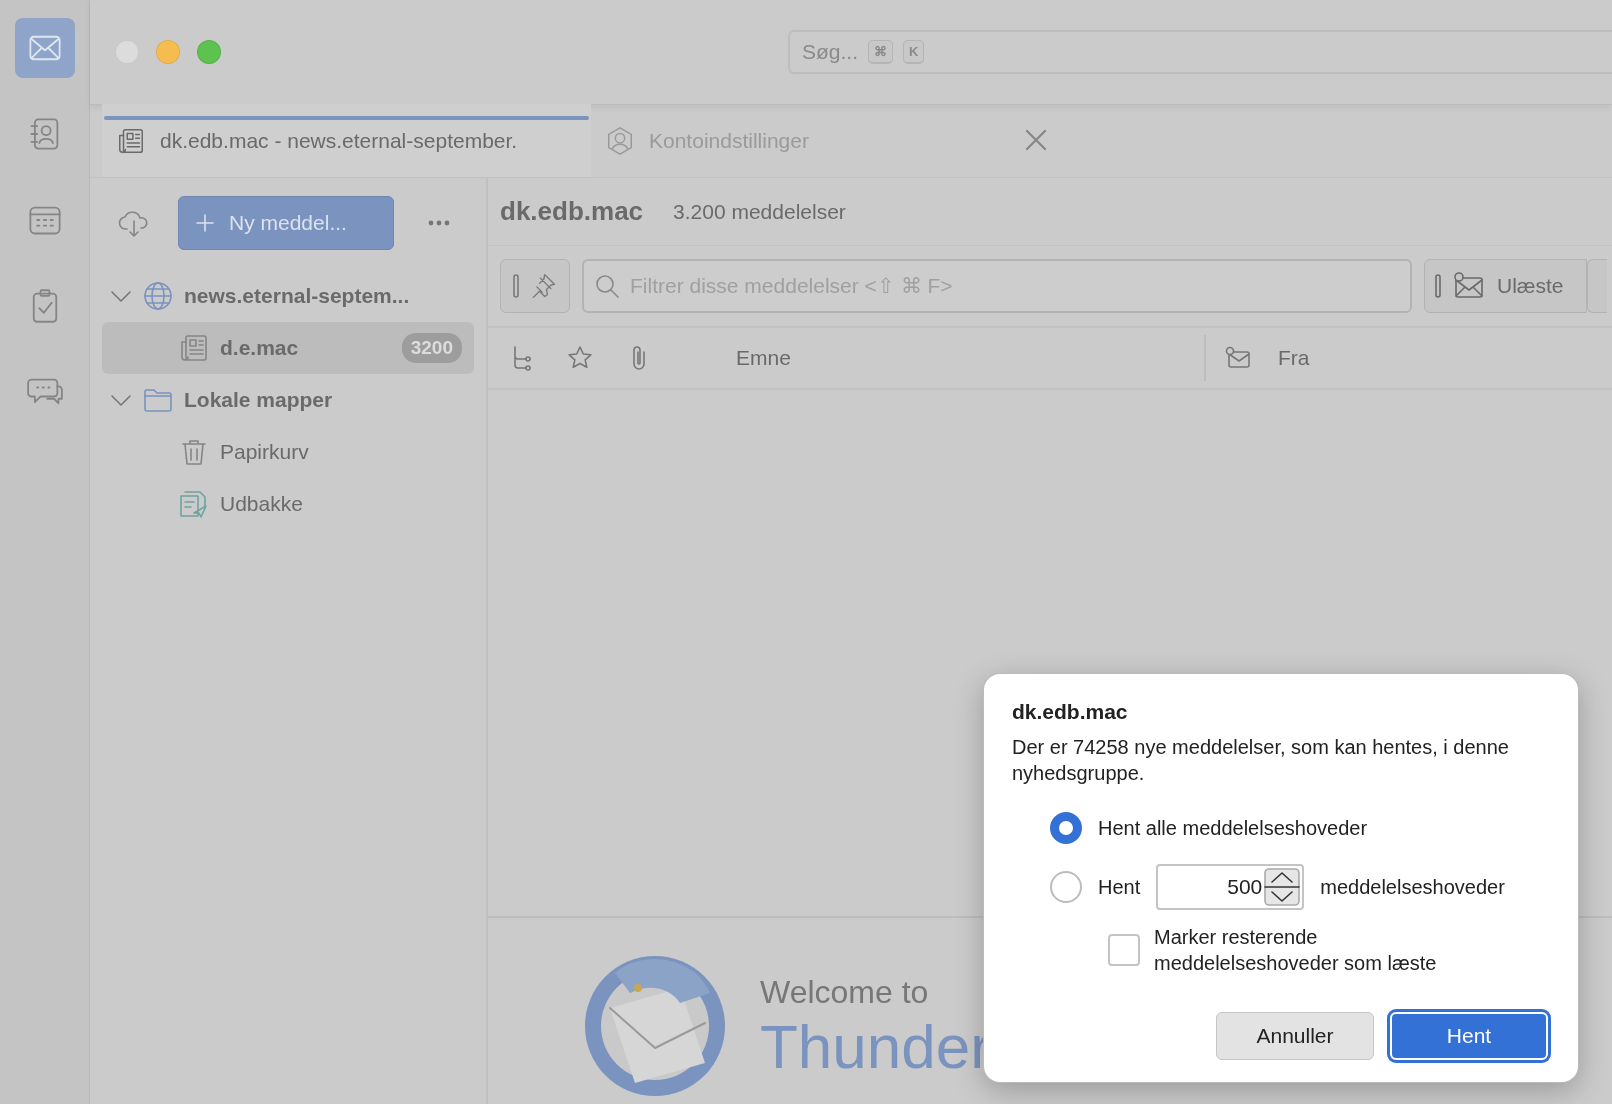 Image resolution: width=1612 pixels, height=1104 pixels. What do you see at coordinates (1295, 1036) in the screenshot?
I see `cancel-button: Annuller` at bounding box center [1295, 1036].